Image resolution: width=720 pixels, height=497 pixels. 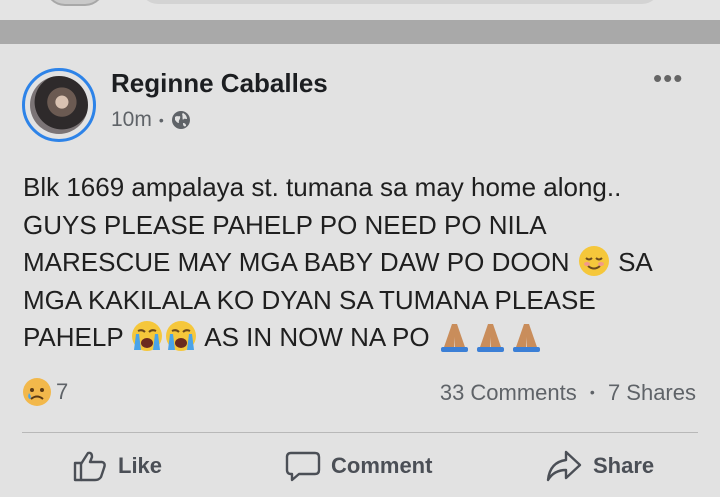 What do you see at coordinates (140, 465) in the screenshot?
I see `like-label: Like` at bounding box center [140, 465].